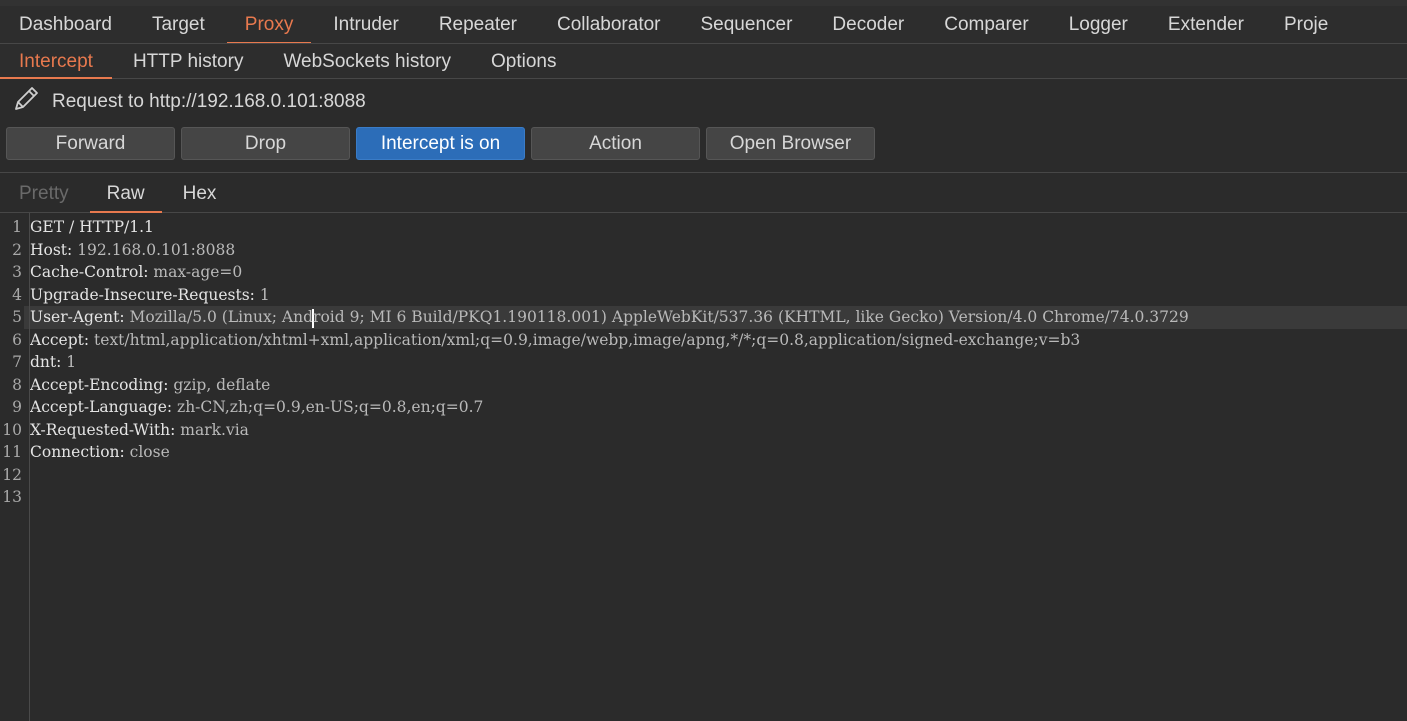 The image size is (1407, 721). What do you see at coordinates (147, 452) in the screenshot?
I see `header-value: close` at bounding box center [147, 452].